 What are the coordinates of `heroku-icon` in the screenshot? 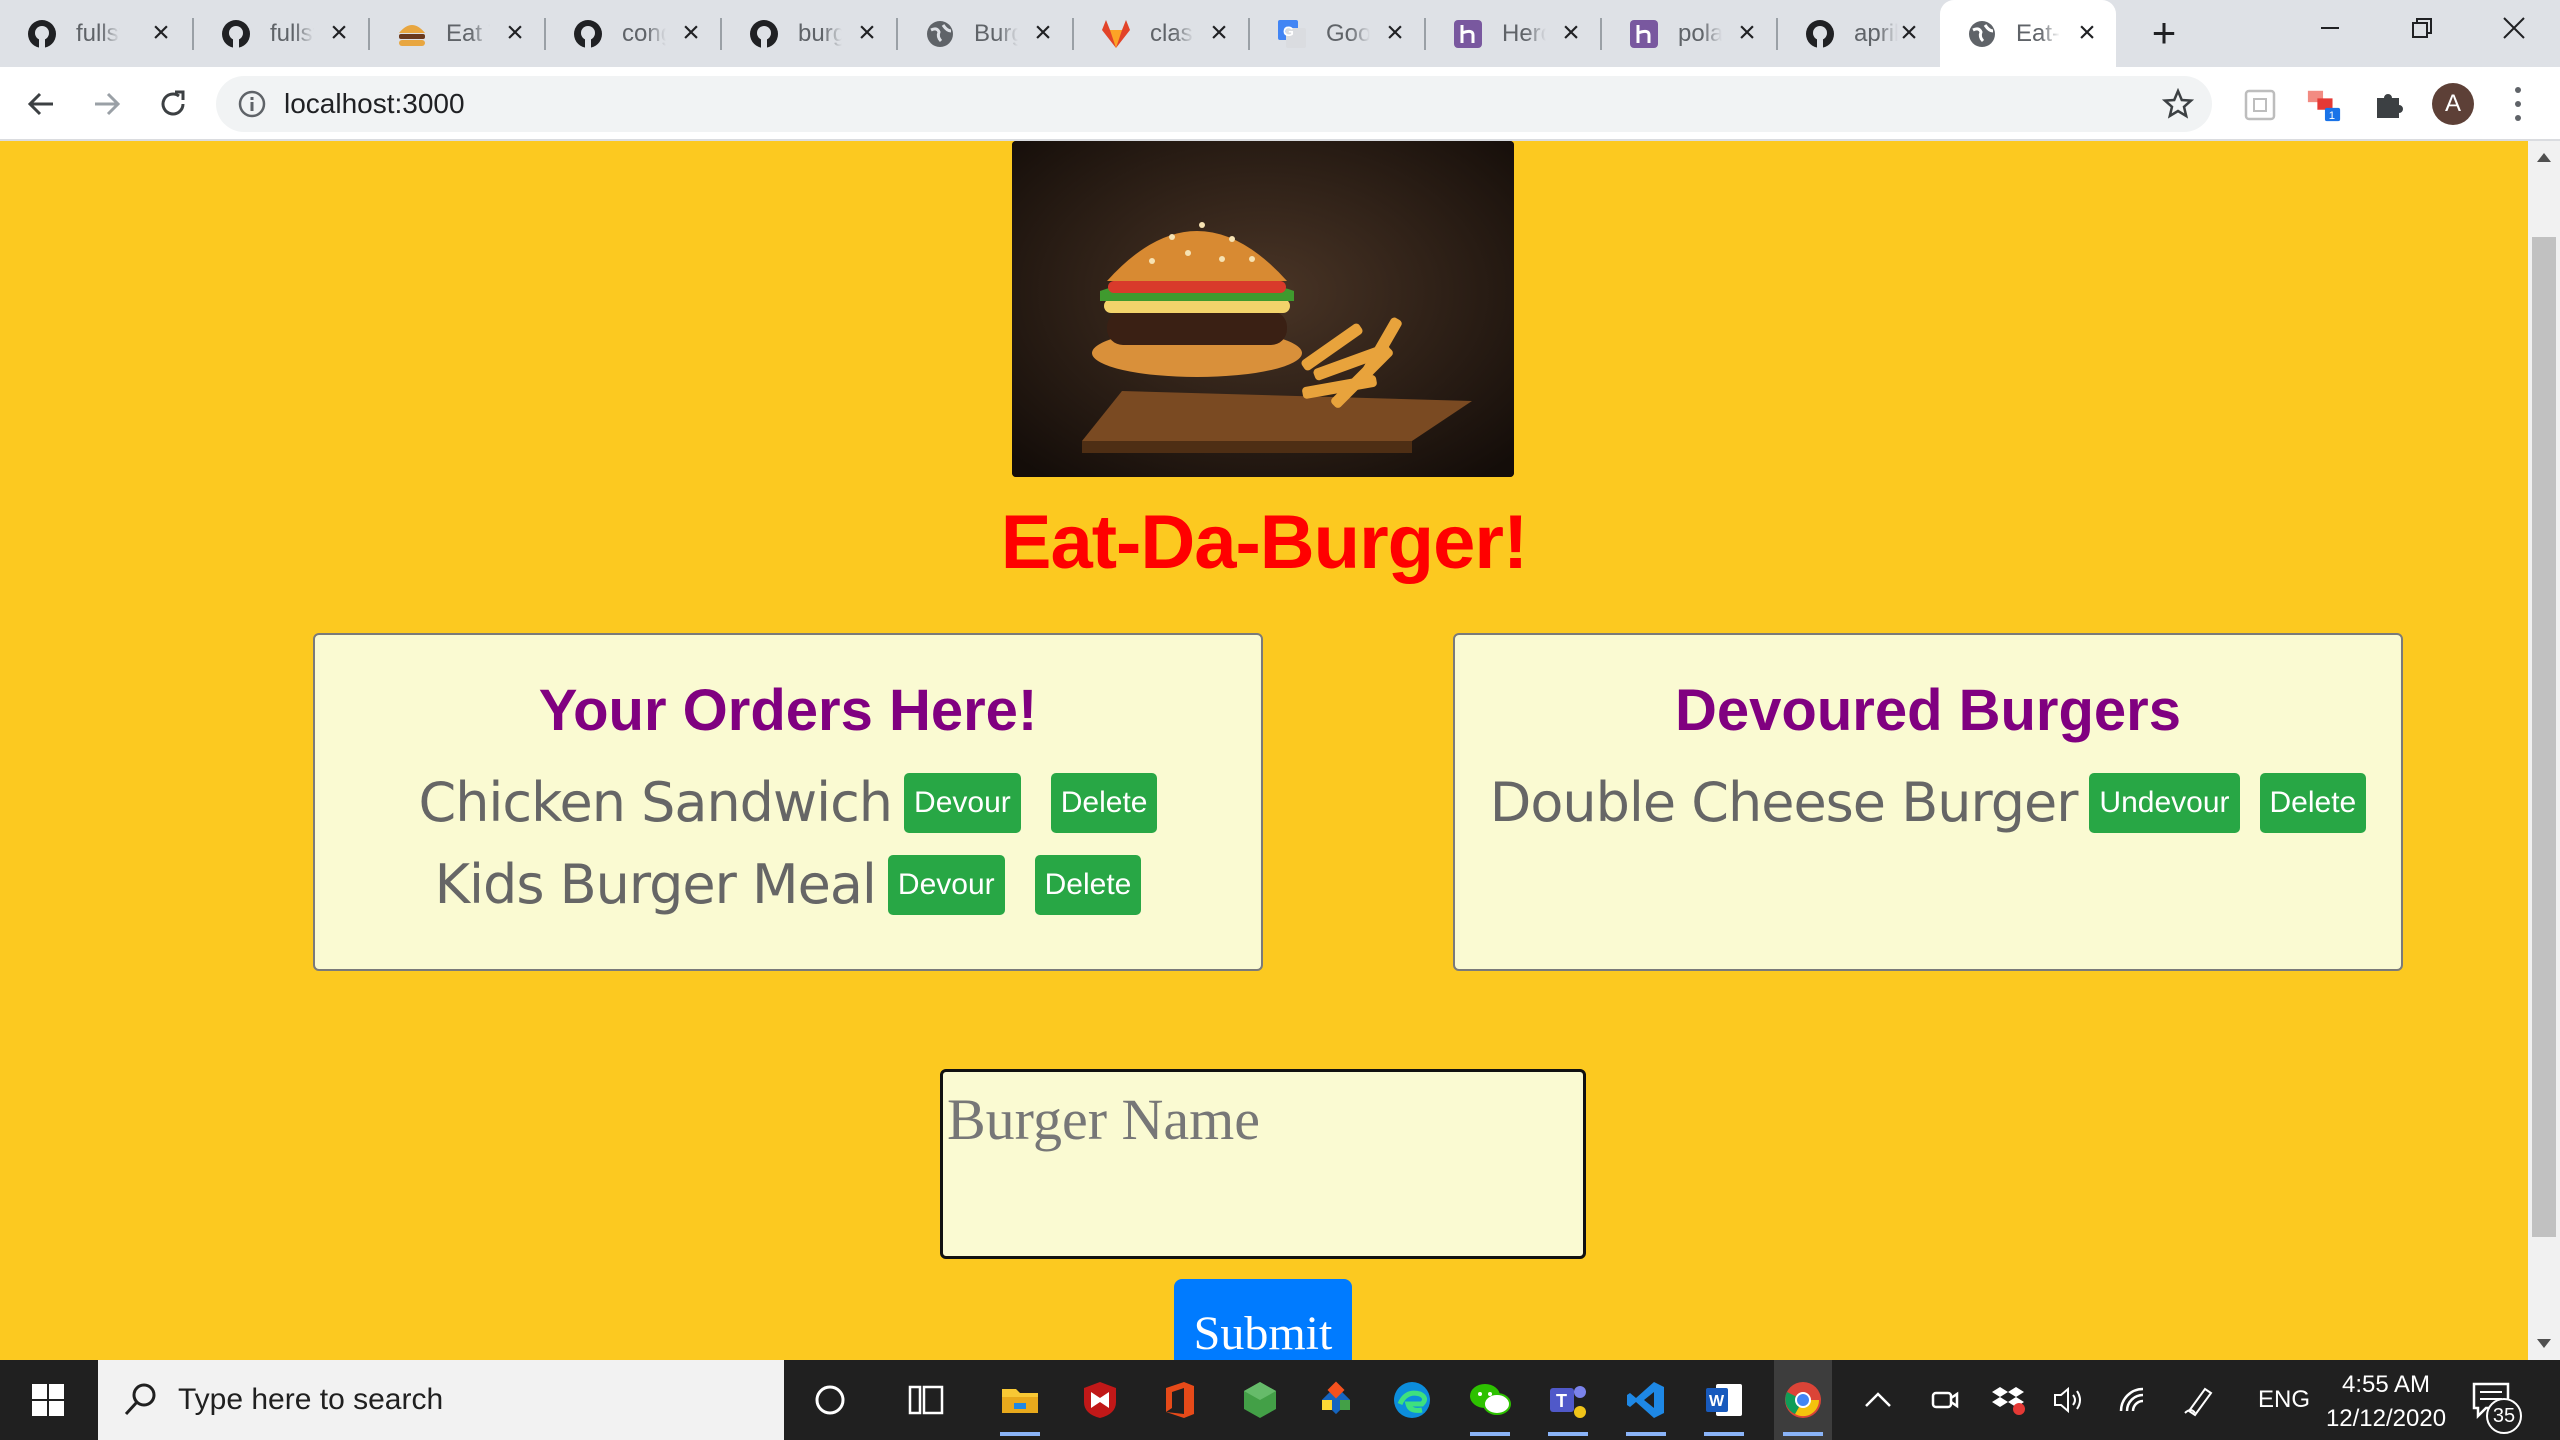 It's located at (1644, 34).